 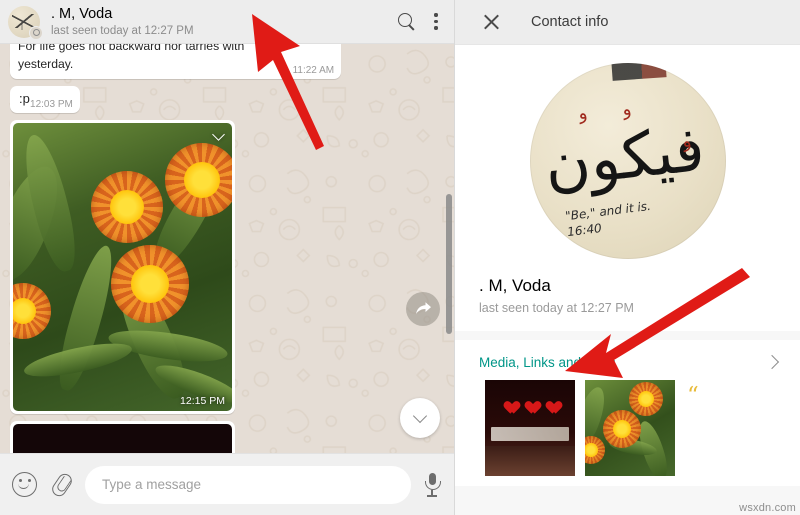 I want to click on search-button, so click(x=407, y=21).